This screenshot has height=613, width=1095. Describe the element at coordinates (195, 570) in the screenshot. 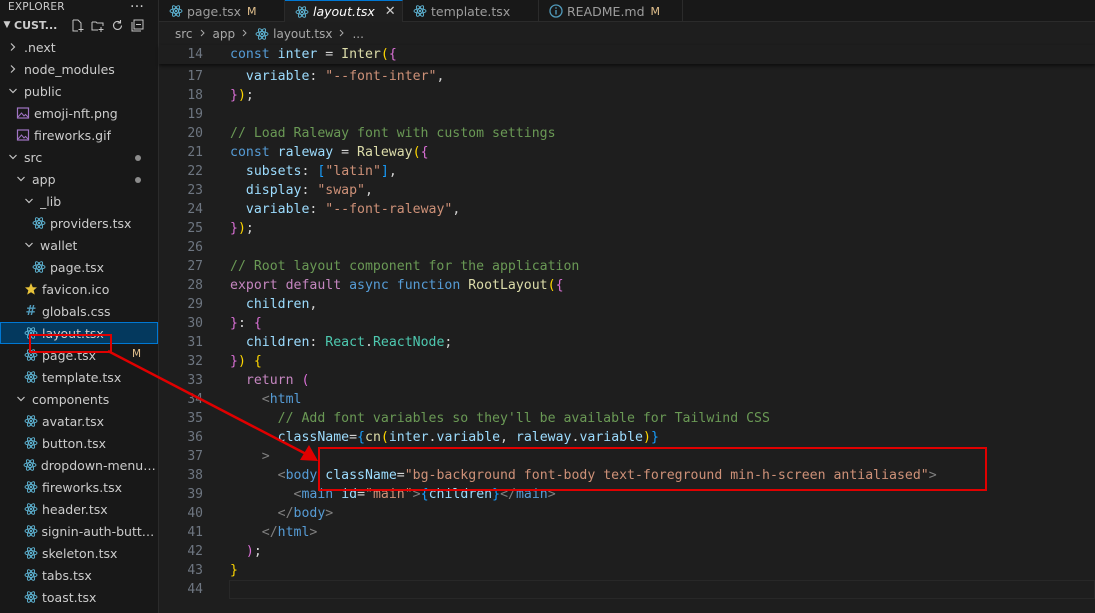

I see `line-number: 43` at that location.